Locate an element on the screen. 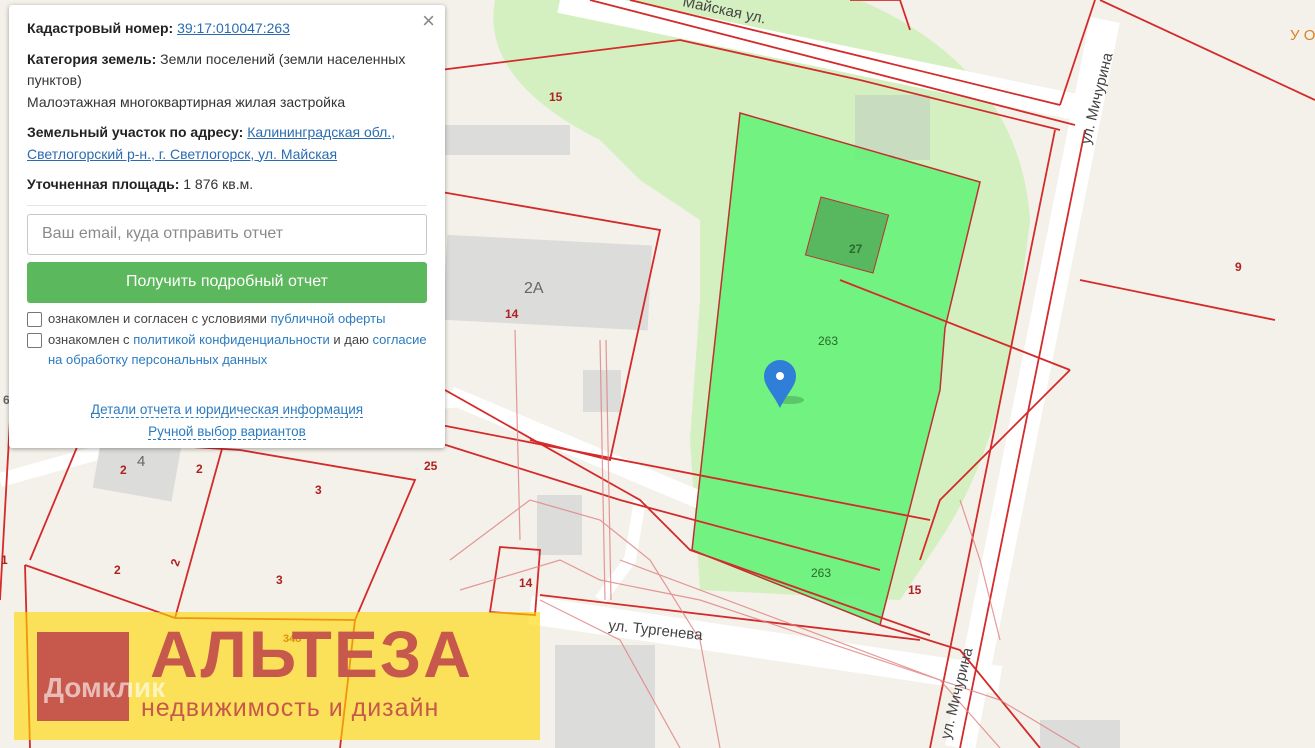  area-value: 1 876 кв.м. is located at coordinates (218, 184).